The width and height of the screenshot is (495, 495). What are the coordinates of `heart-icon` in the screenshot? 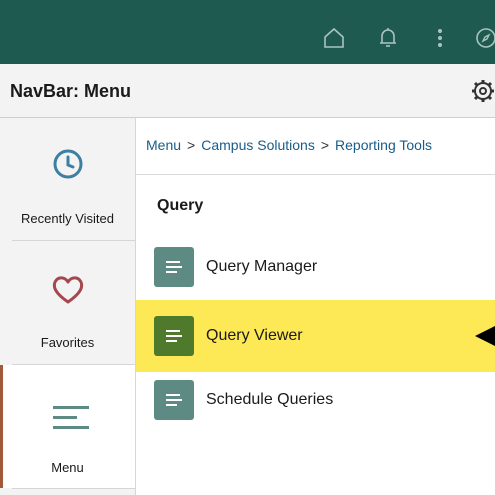 It's located at (68, 292).